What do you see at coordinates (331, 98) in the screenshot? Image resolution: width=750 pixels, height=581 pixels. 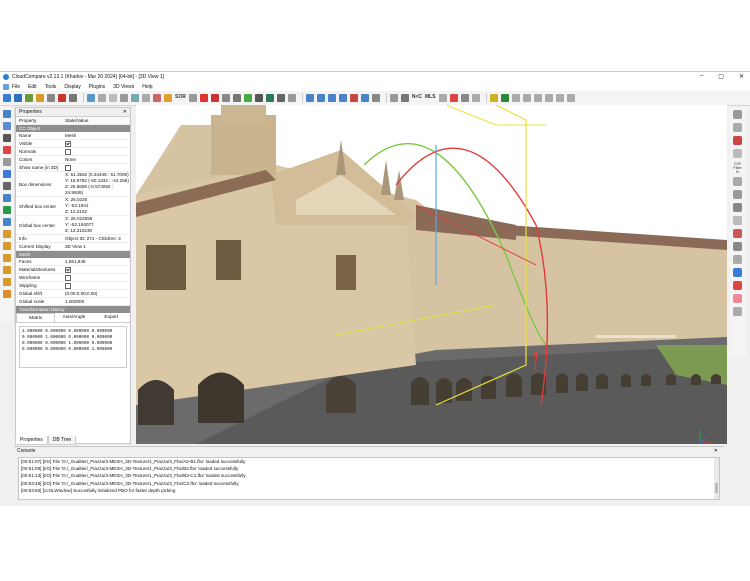 I see `view-top-icon` at bounding box center [331, 98].